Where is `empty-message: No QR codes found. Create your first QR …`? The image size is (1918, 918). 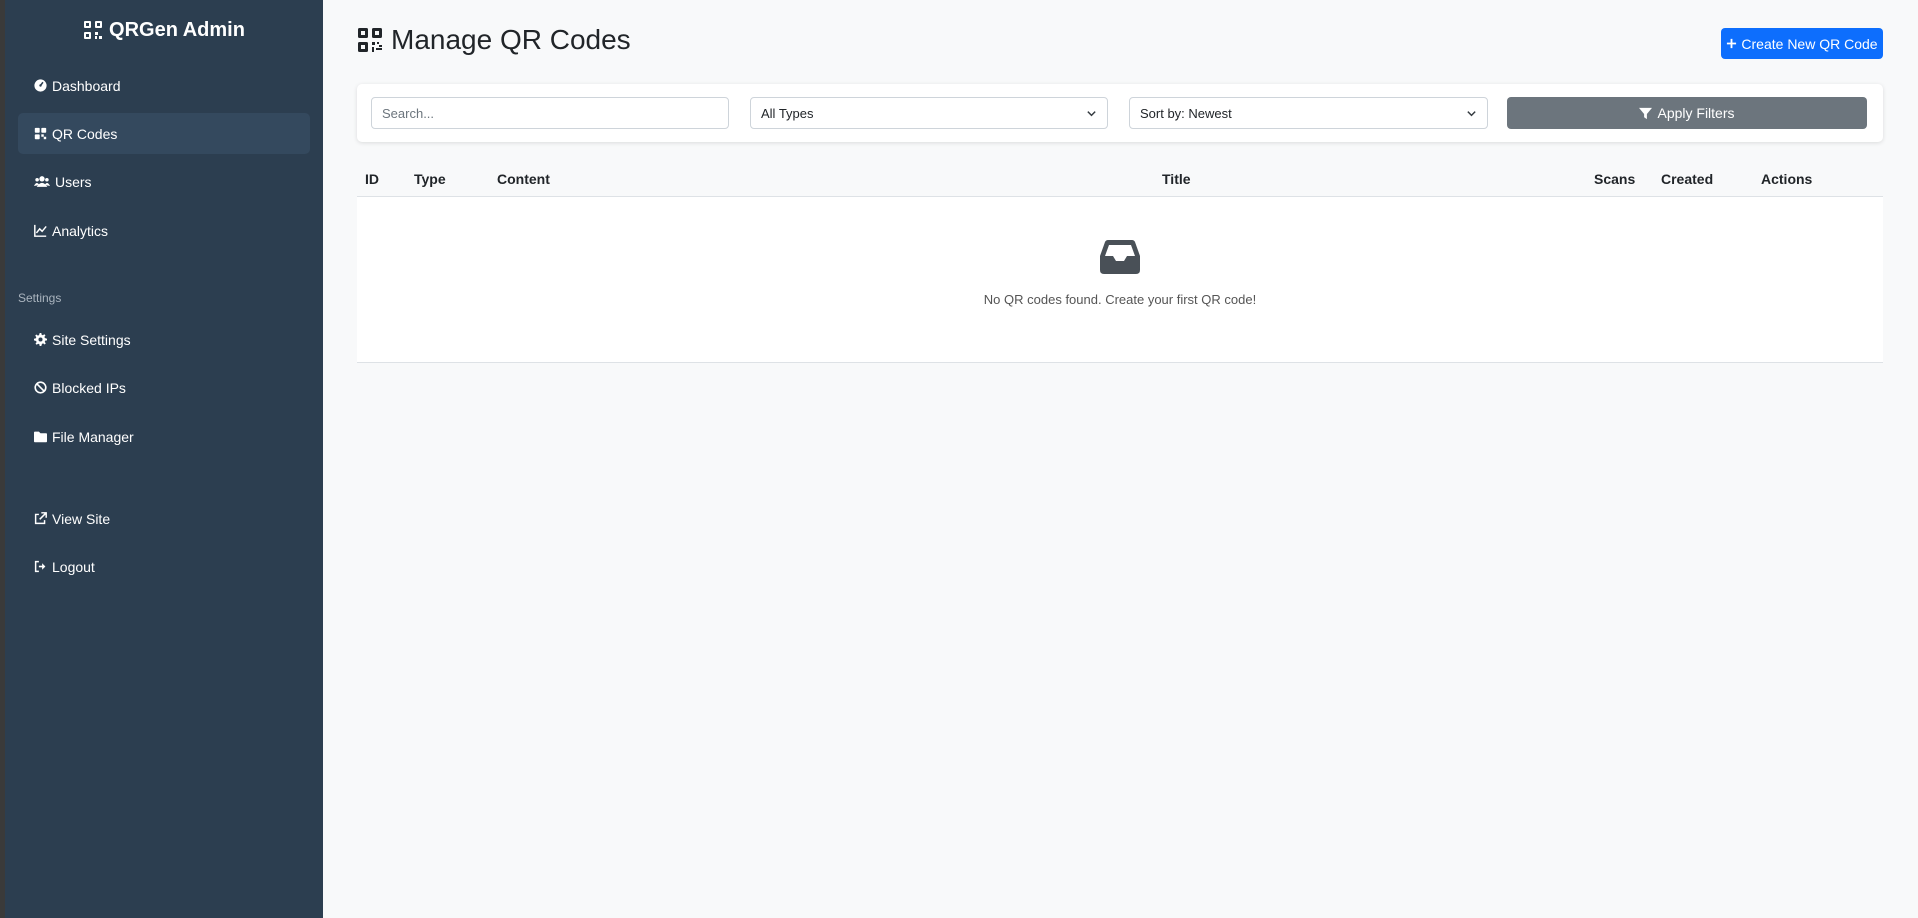
empty-message: No QR codes found. Create your first QR … is located at coordinates (1120, 299).